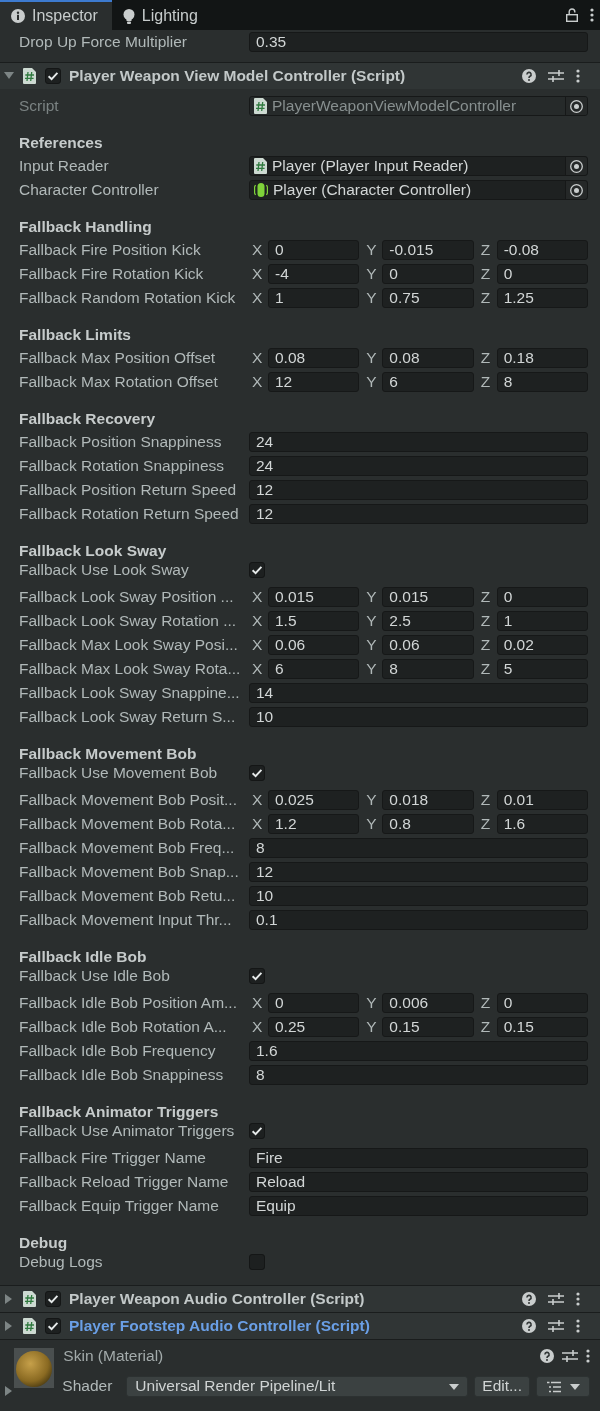  What do you see at coordinates (542, 250) in the screenshot?
I see `number-field: -0.08` at bounding box center [542, 250].